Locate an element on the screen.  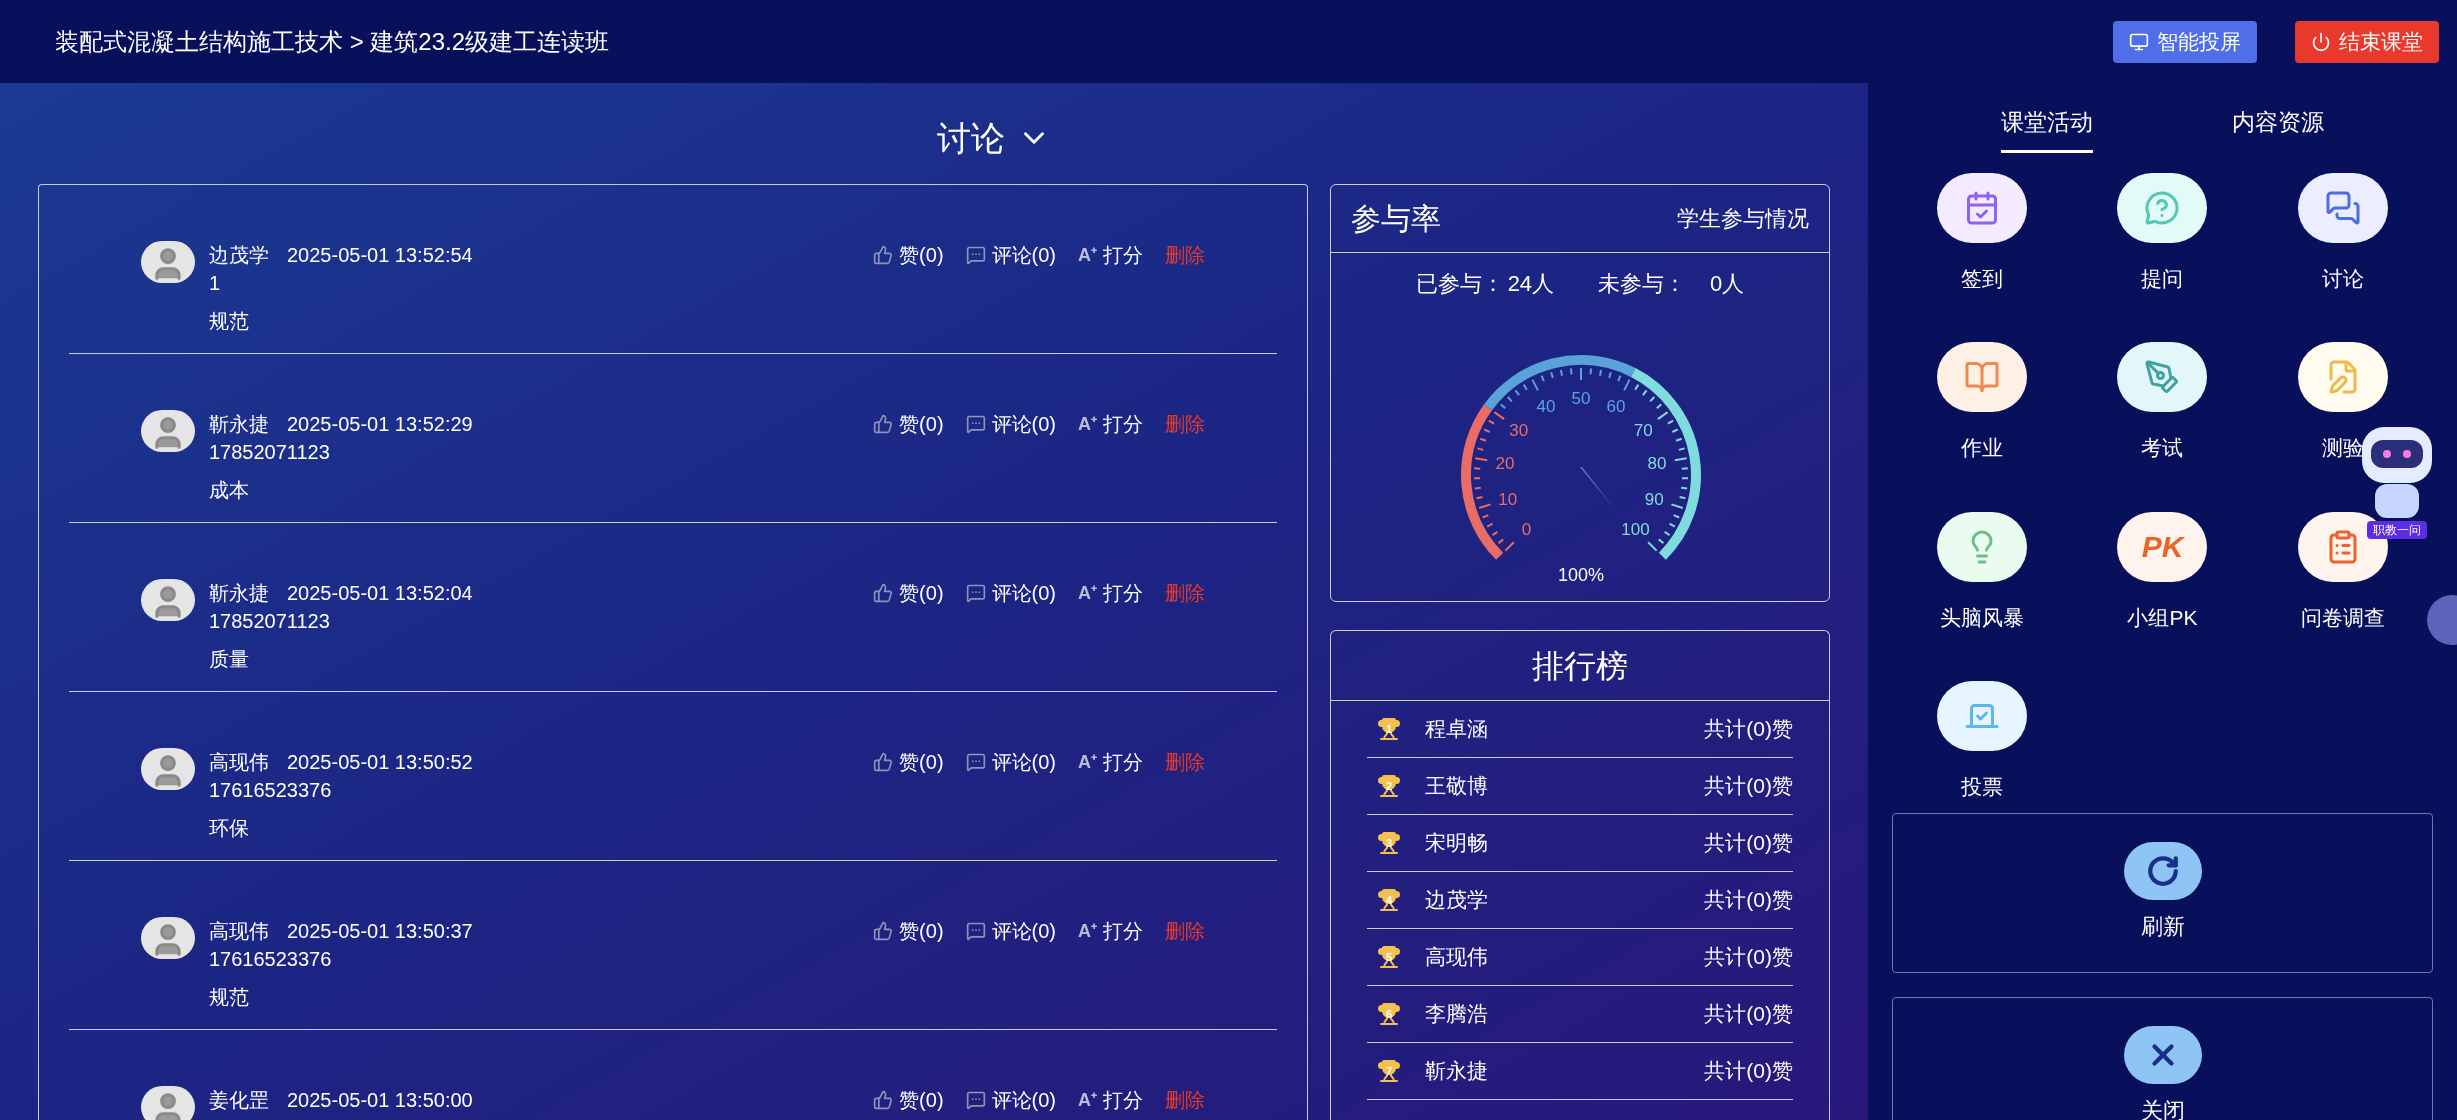
gauge-scale-label: 80 is located at coordinates (1657, 463).